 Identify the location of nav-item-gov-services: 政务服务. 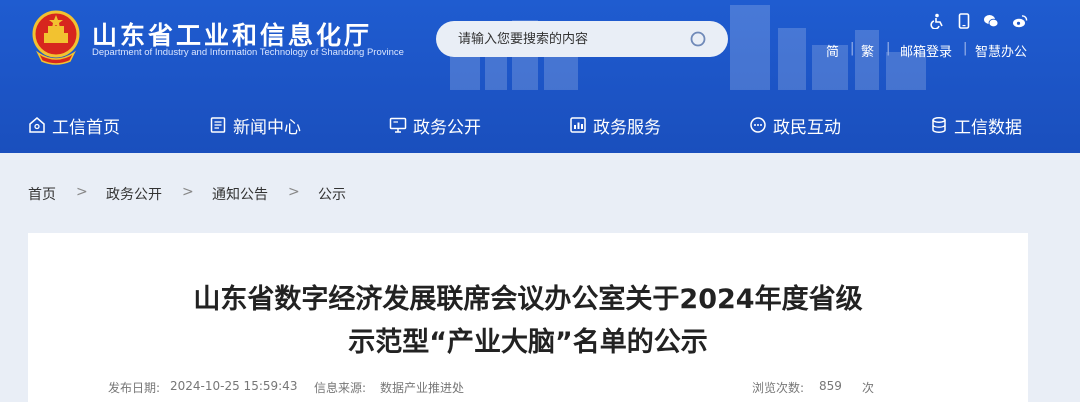
(615, 125).